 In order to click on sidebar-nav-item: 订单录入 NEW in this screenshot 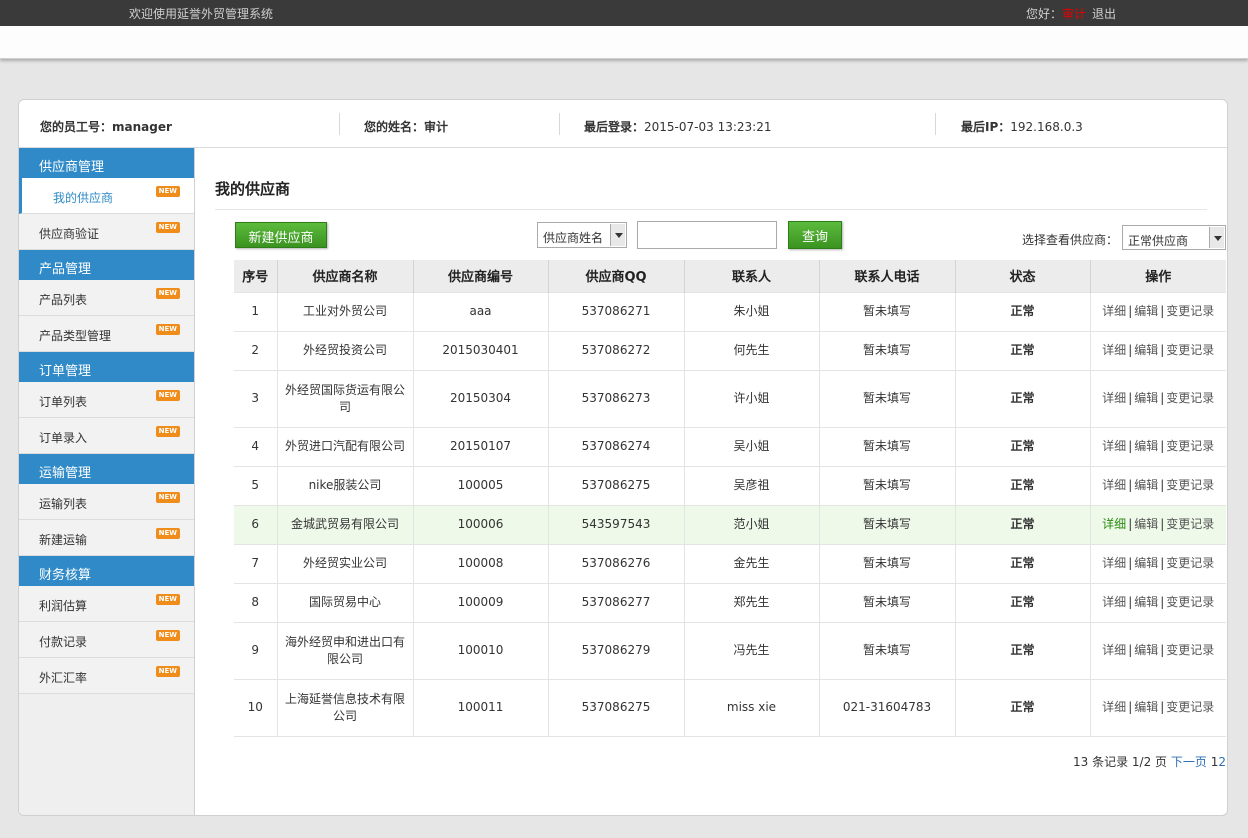, I will do `click(106, 436)`.